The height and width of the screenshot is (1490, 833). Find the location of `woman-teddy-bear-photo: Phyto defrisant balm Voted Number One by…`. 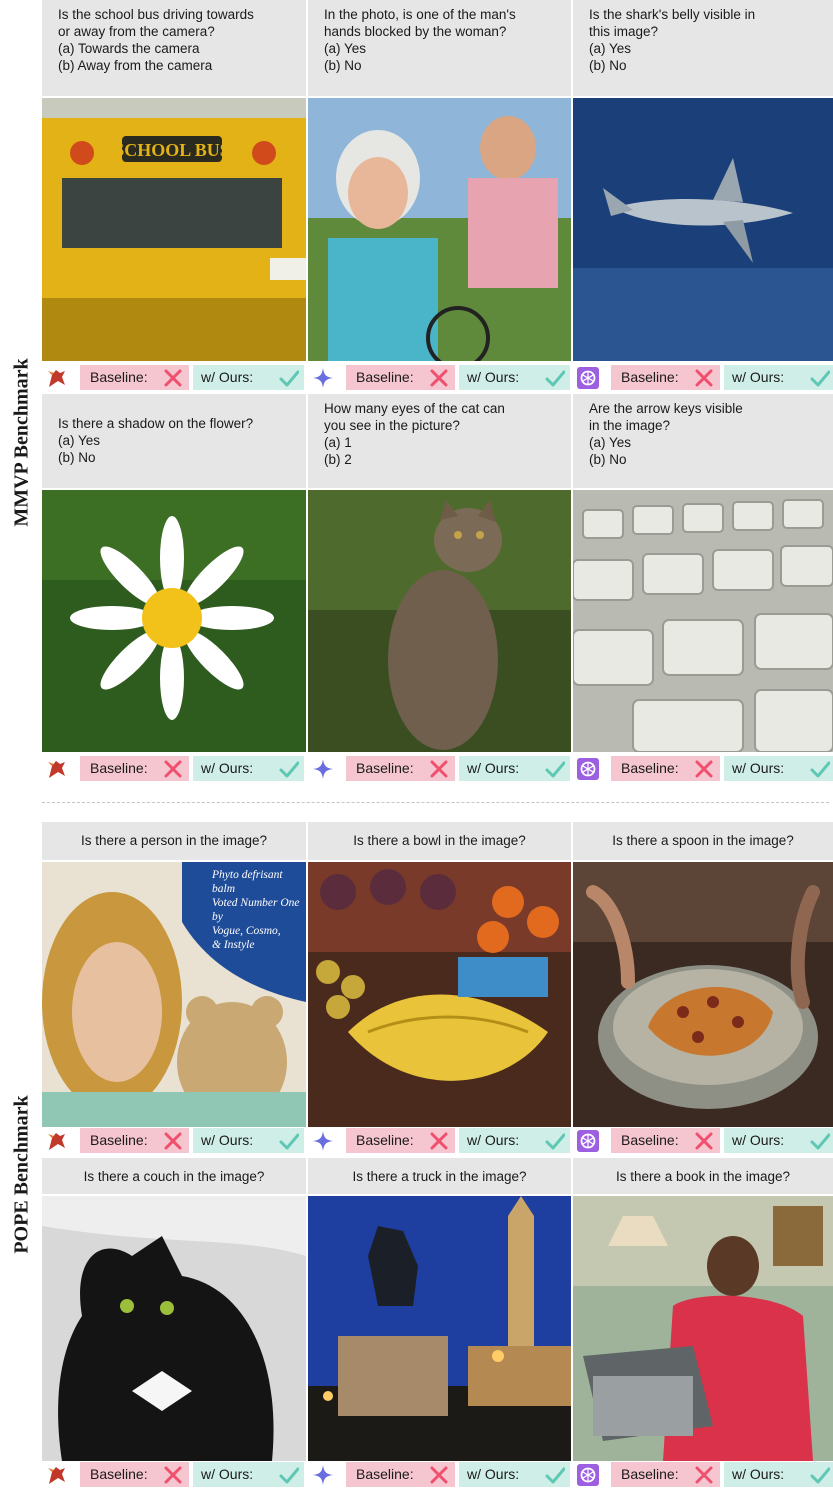

woman-teddy-bear-photo: Phyto defrisant balm Voted Number One by… is located at coordinates (174, 994).